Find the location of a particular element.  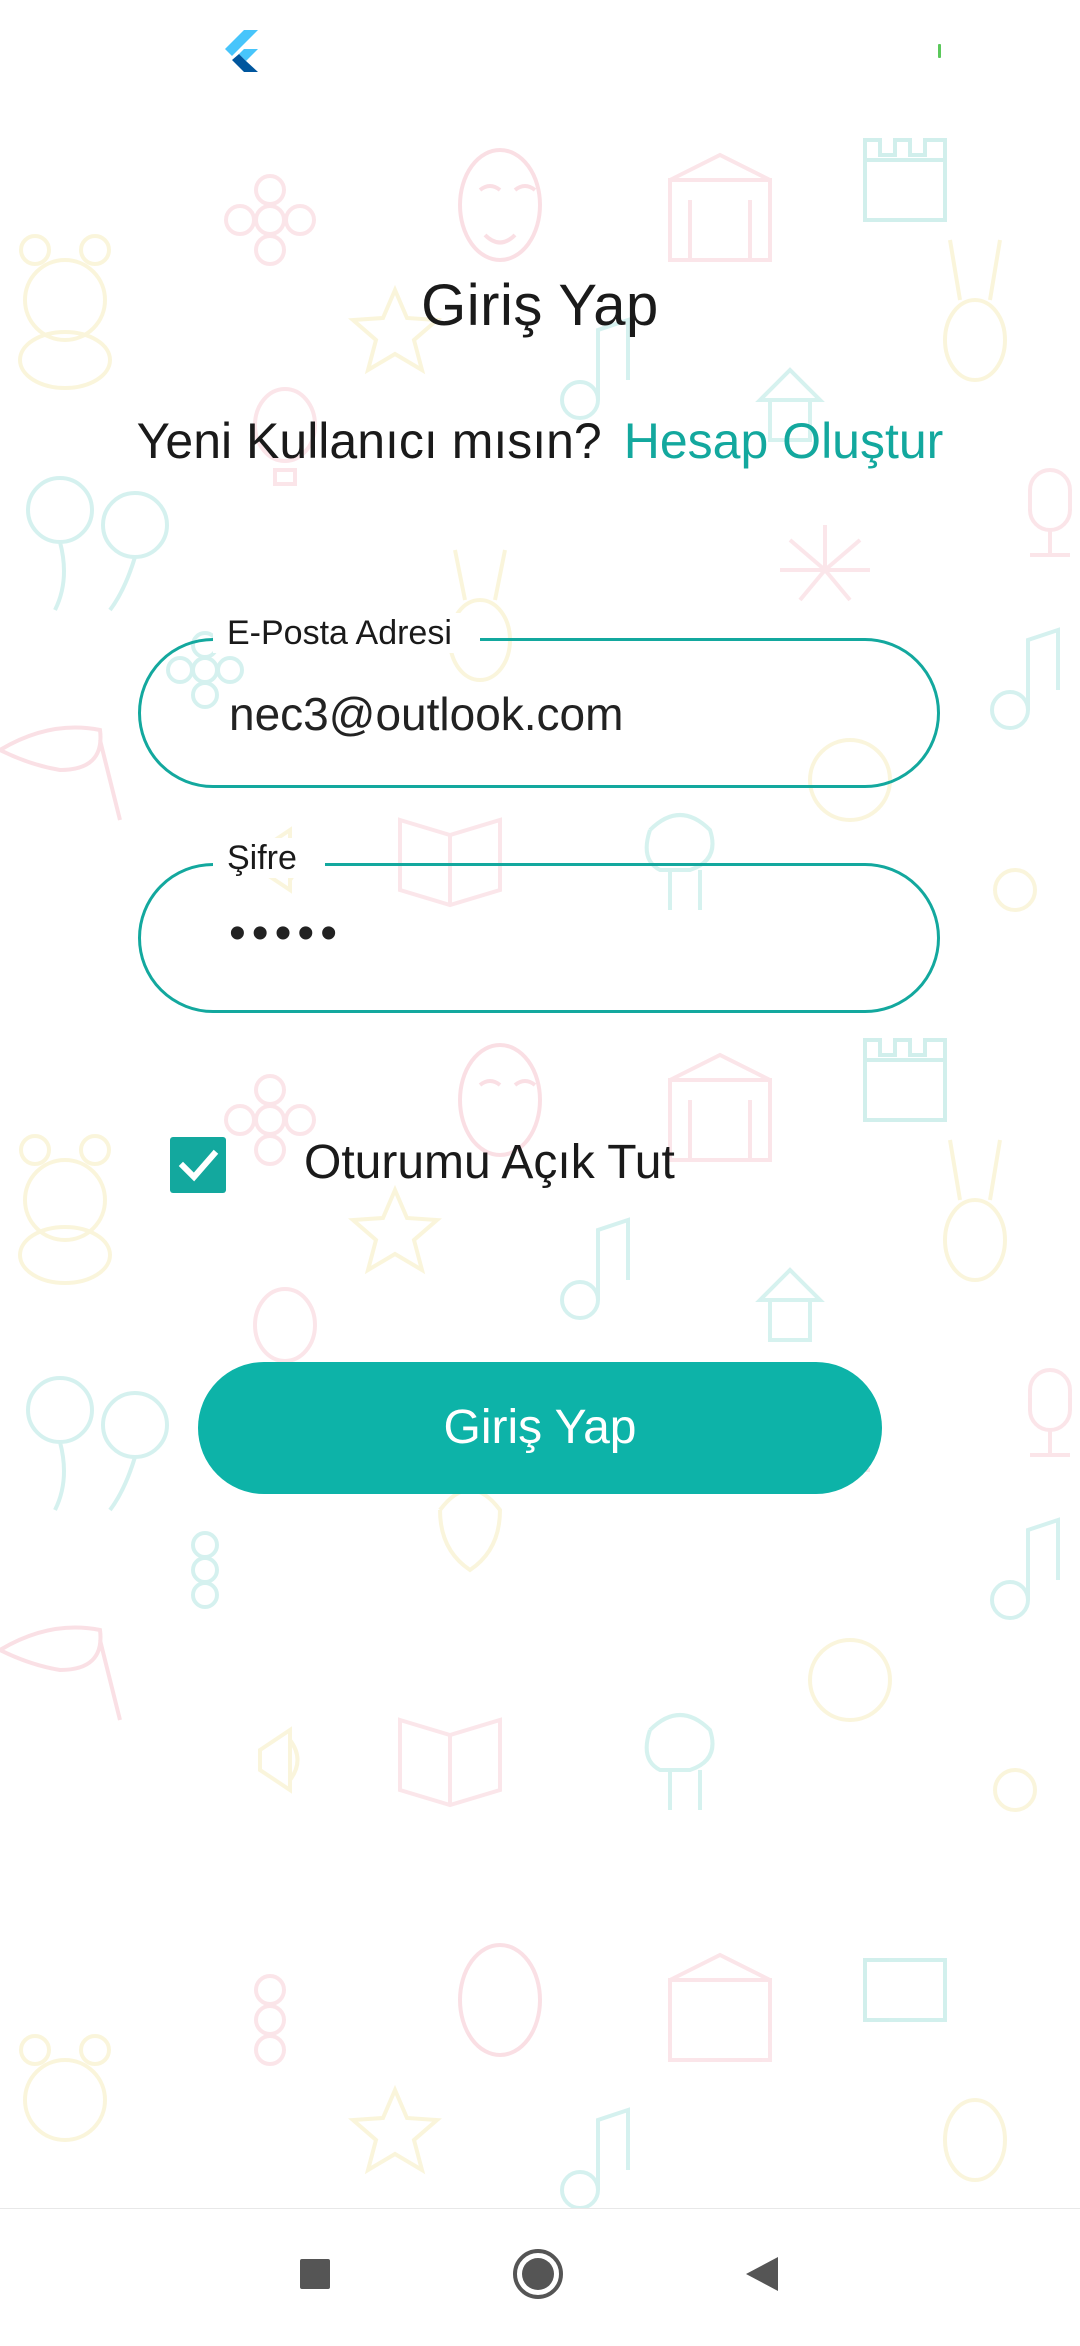

email-field: E-Posta Adresi nec3@outlook.com is located at coordinates (539, 700).